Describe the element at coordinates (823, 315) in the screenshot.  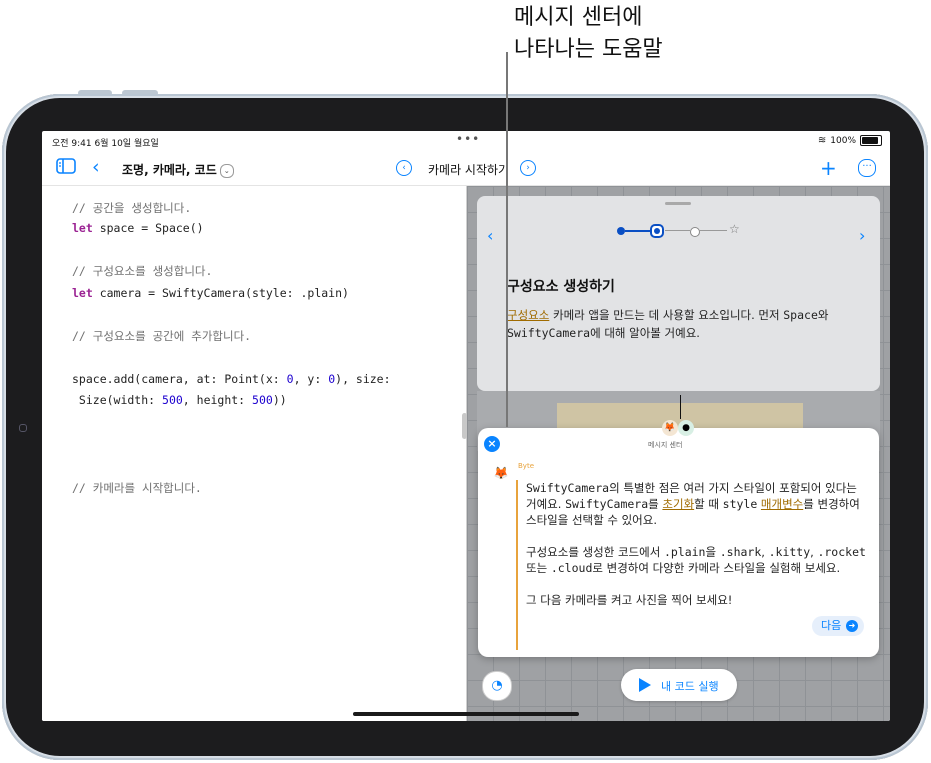
I see `guide-text: 와` at that location.